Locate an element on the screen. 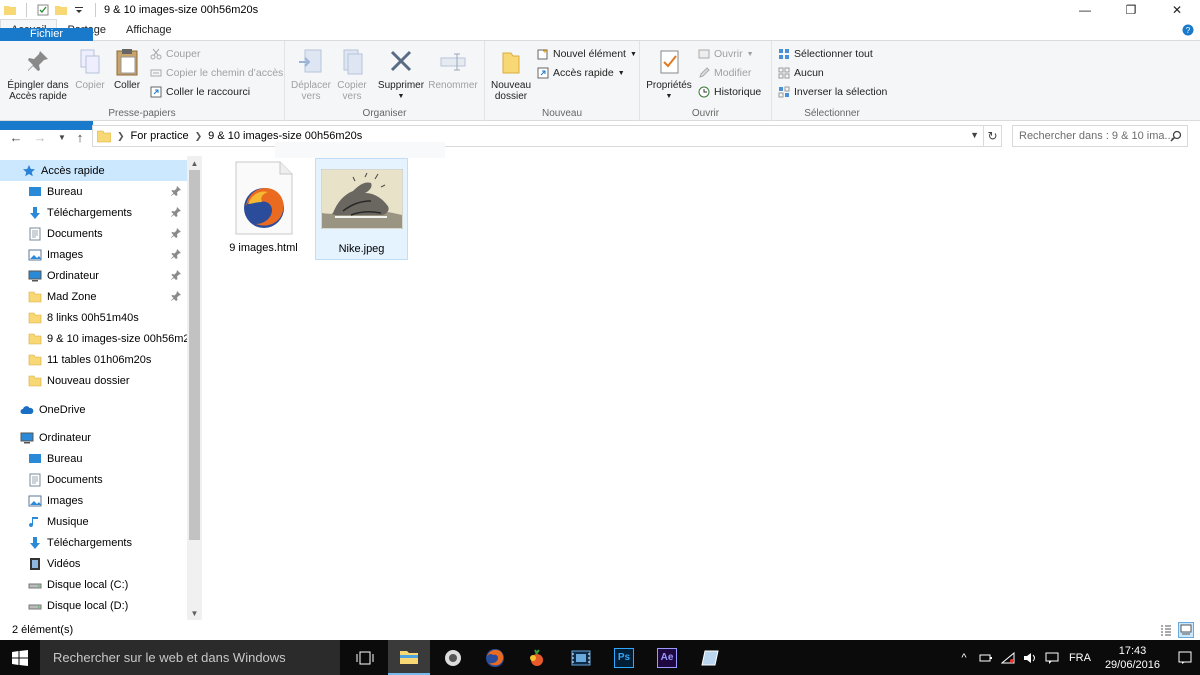 The width and height of the screenshot is (1200, 675). nav-item-quick-5: Mad Zone is located at coordinates (93, 296).